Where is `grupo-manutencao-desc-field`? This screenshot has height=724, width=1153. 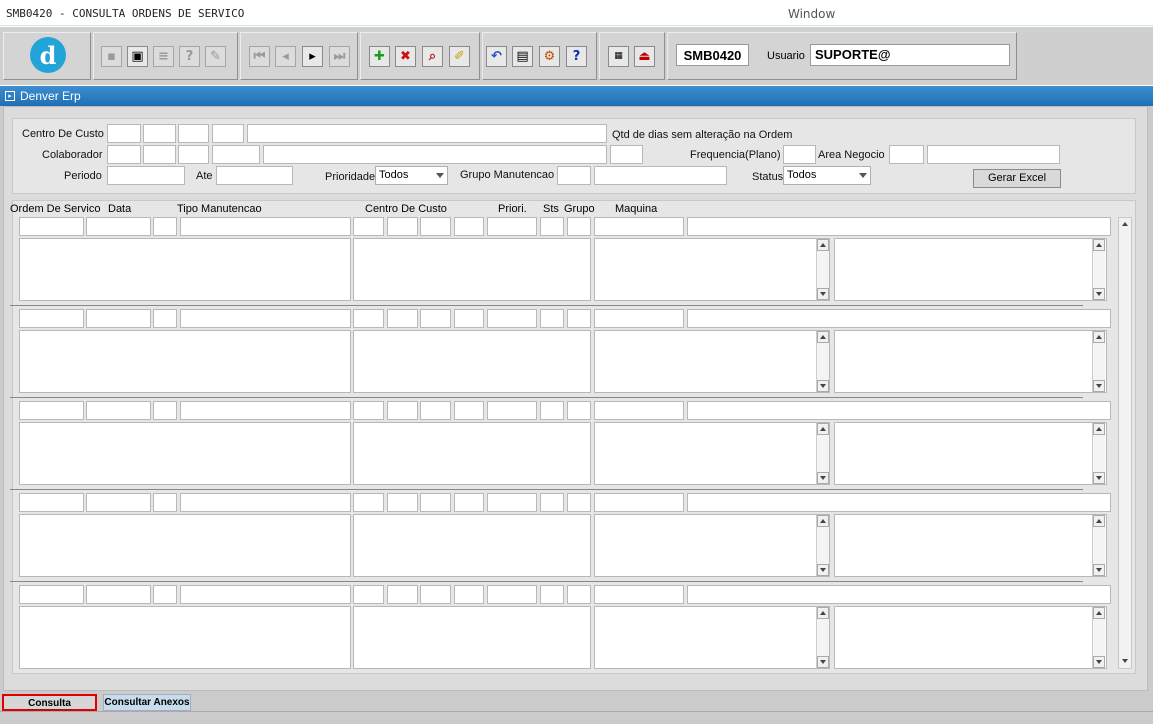 grupo-manutencao-desc-field is located at coordinates (660, 175).